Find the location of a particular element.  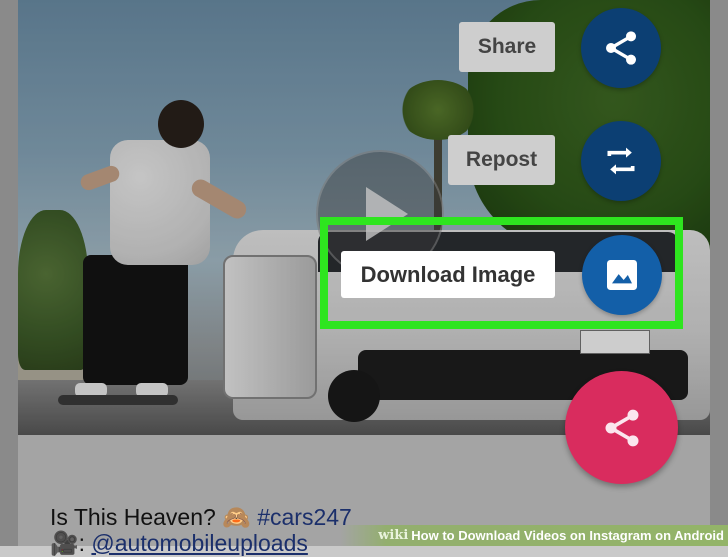

share-label: Share is located at coordinates (507, 47).